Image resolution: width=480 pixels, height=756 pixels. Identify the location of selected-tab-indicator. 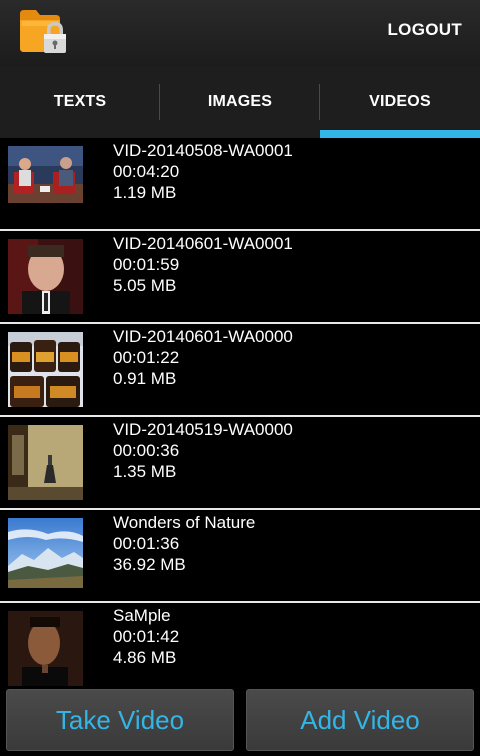
(400, 134).